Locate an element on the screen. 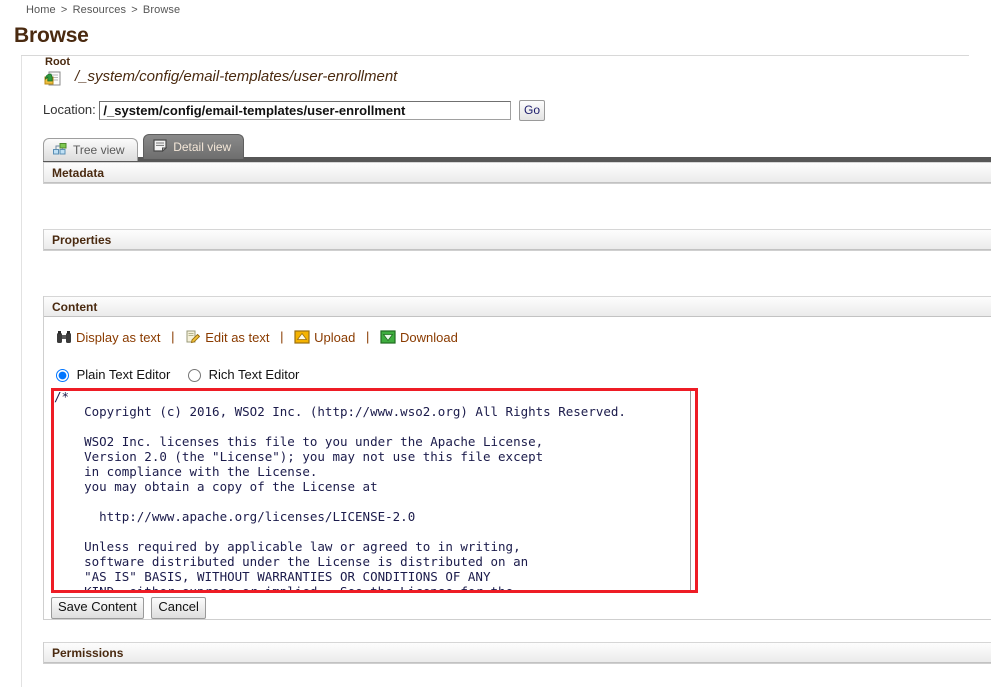  tab-detail-view: Detail view is located at coordinates (194, 146).